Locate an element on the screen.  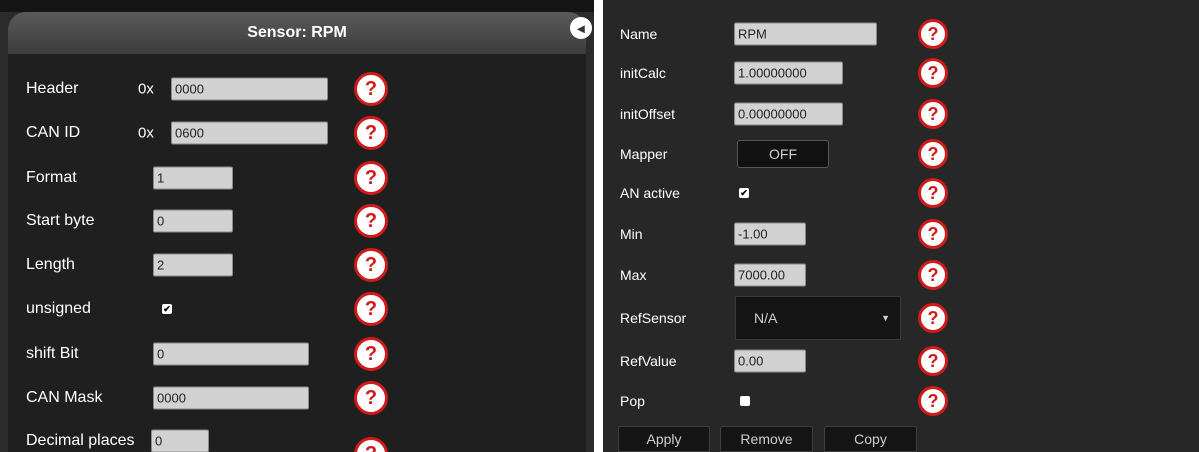
shift-bit-label: shift Bit is located at coordinates (52, 353).